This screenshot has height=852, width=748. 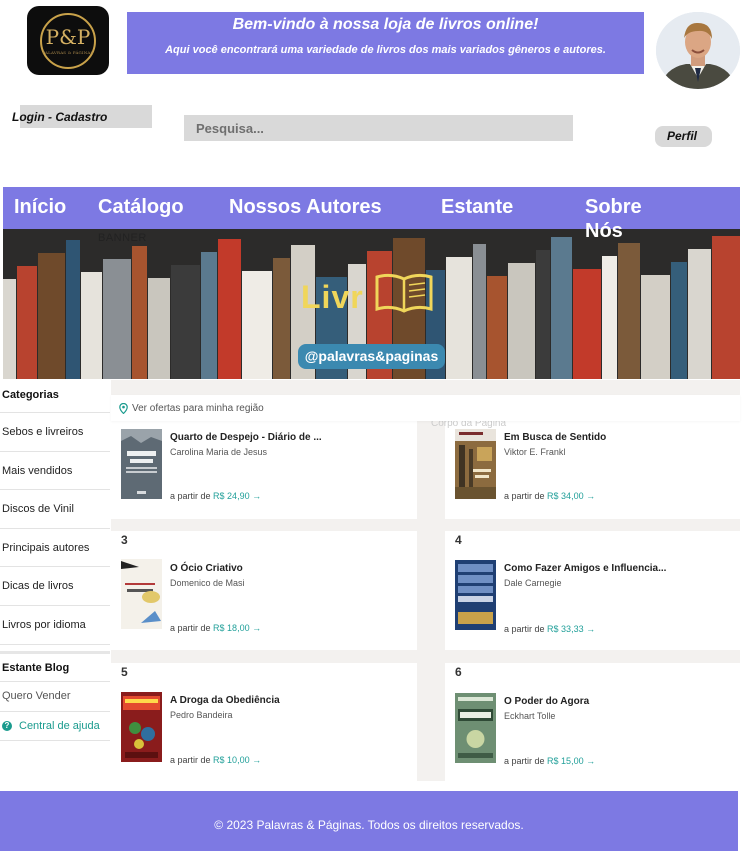 What do you see at coordinates (546, 701) in the screenshot?
I see `book-title: O Poder do Agora` at bounding box center [546, 701].